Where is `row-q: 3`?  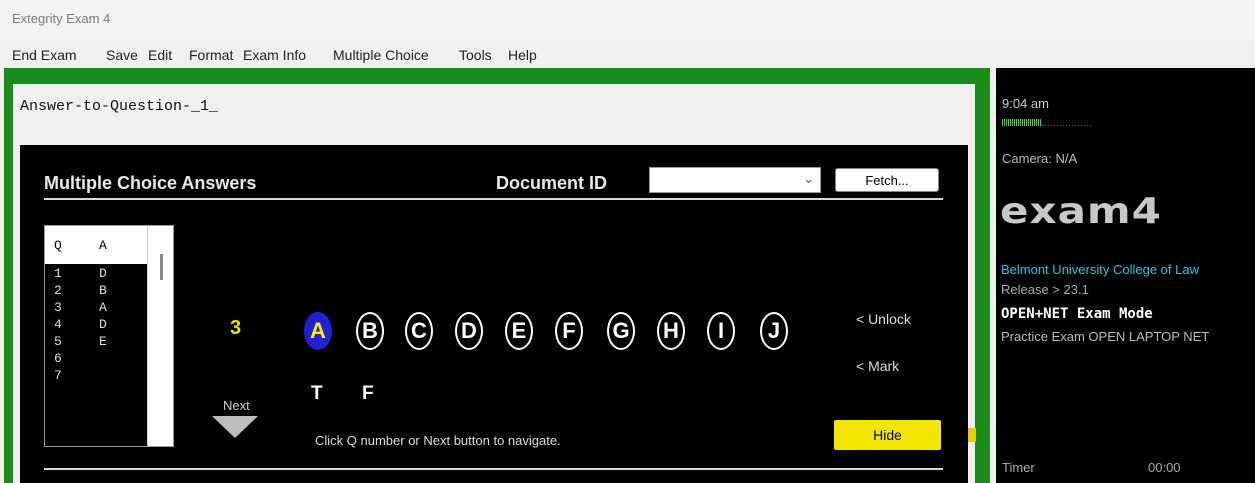
row-q: 3 is located at coordinates (58, 307).